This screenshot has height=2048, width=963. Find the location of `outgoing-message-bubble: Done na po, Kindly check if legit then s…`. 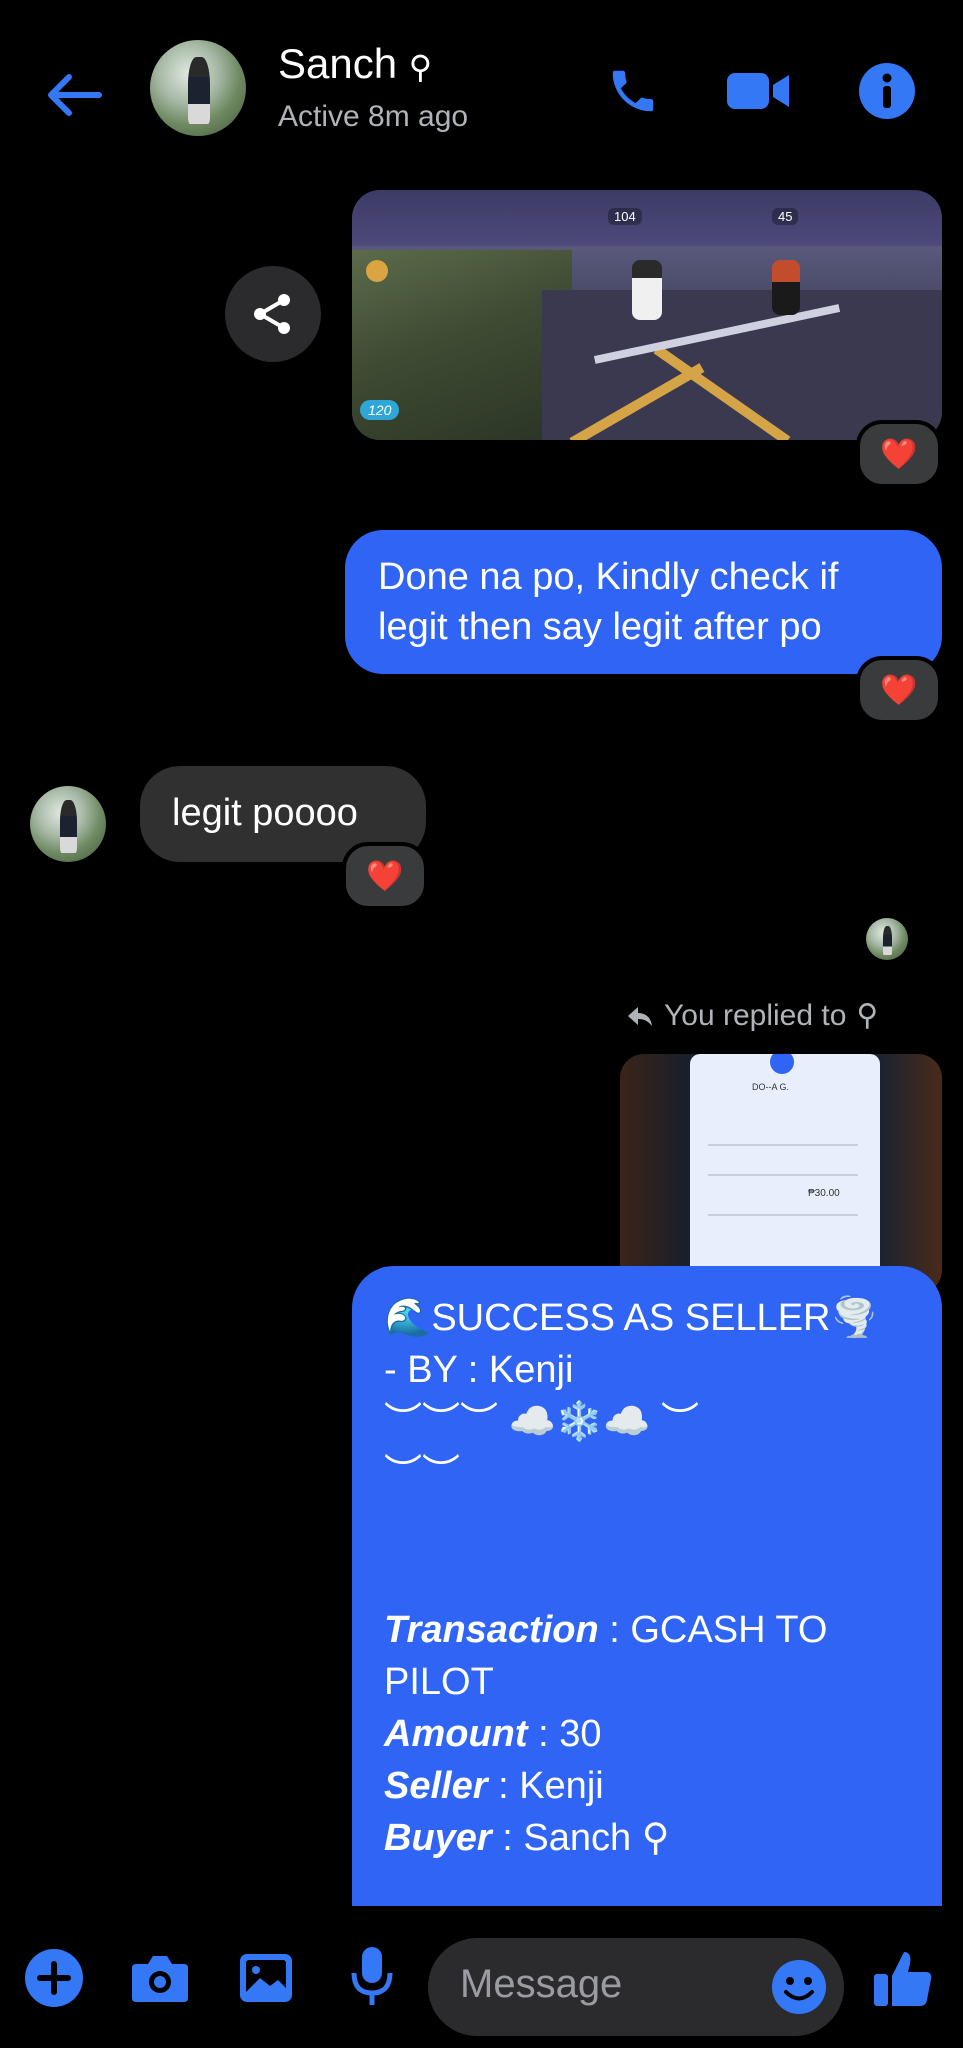

outgoing-message-bubble: Done na po, Kindly check if legit then s… is located at coordinates (643, 602).